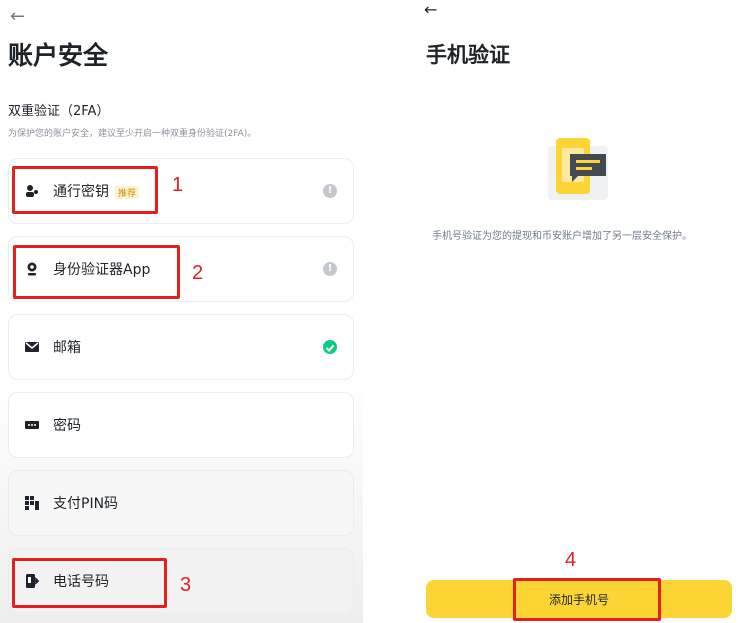  I want to click on option-label: 邮箱, so click(67, 348).